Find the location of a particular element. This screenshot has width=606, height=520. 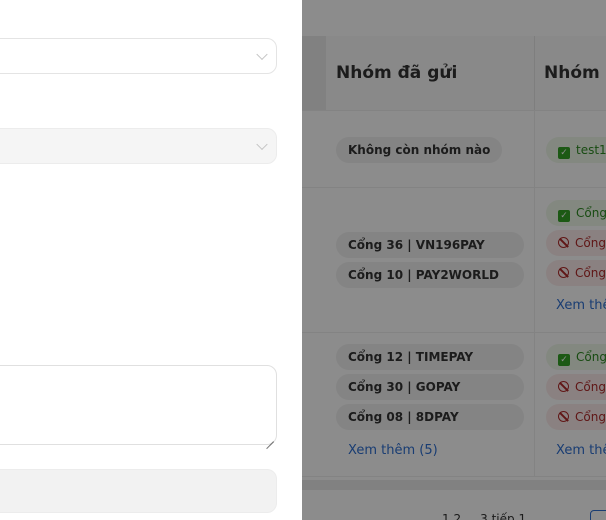

group-select is located at coordinates (138, 56).